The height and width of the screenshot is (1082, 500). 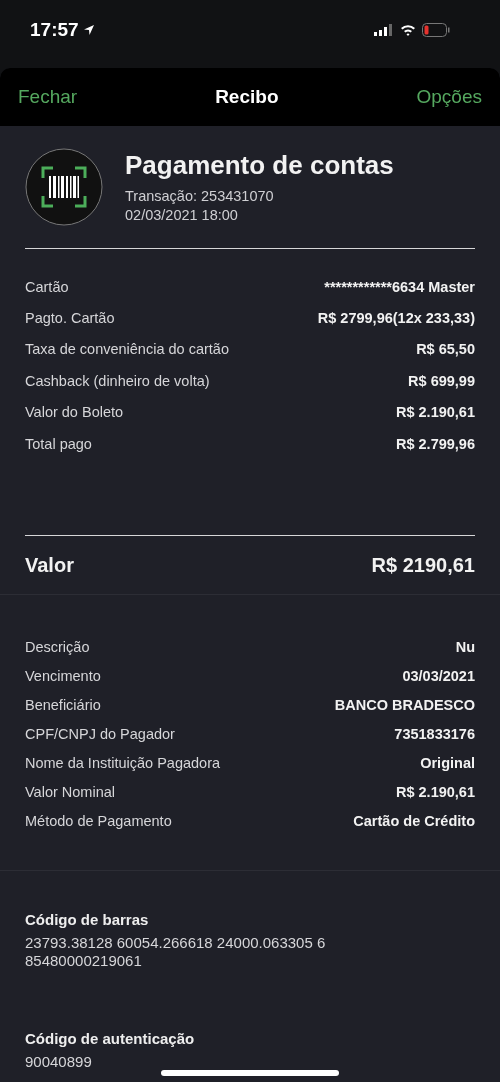 I want to click on code-value: 90040899, so click(x=59, y=1062).